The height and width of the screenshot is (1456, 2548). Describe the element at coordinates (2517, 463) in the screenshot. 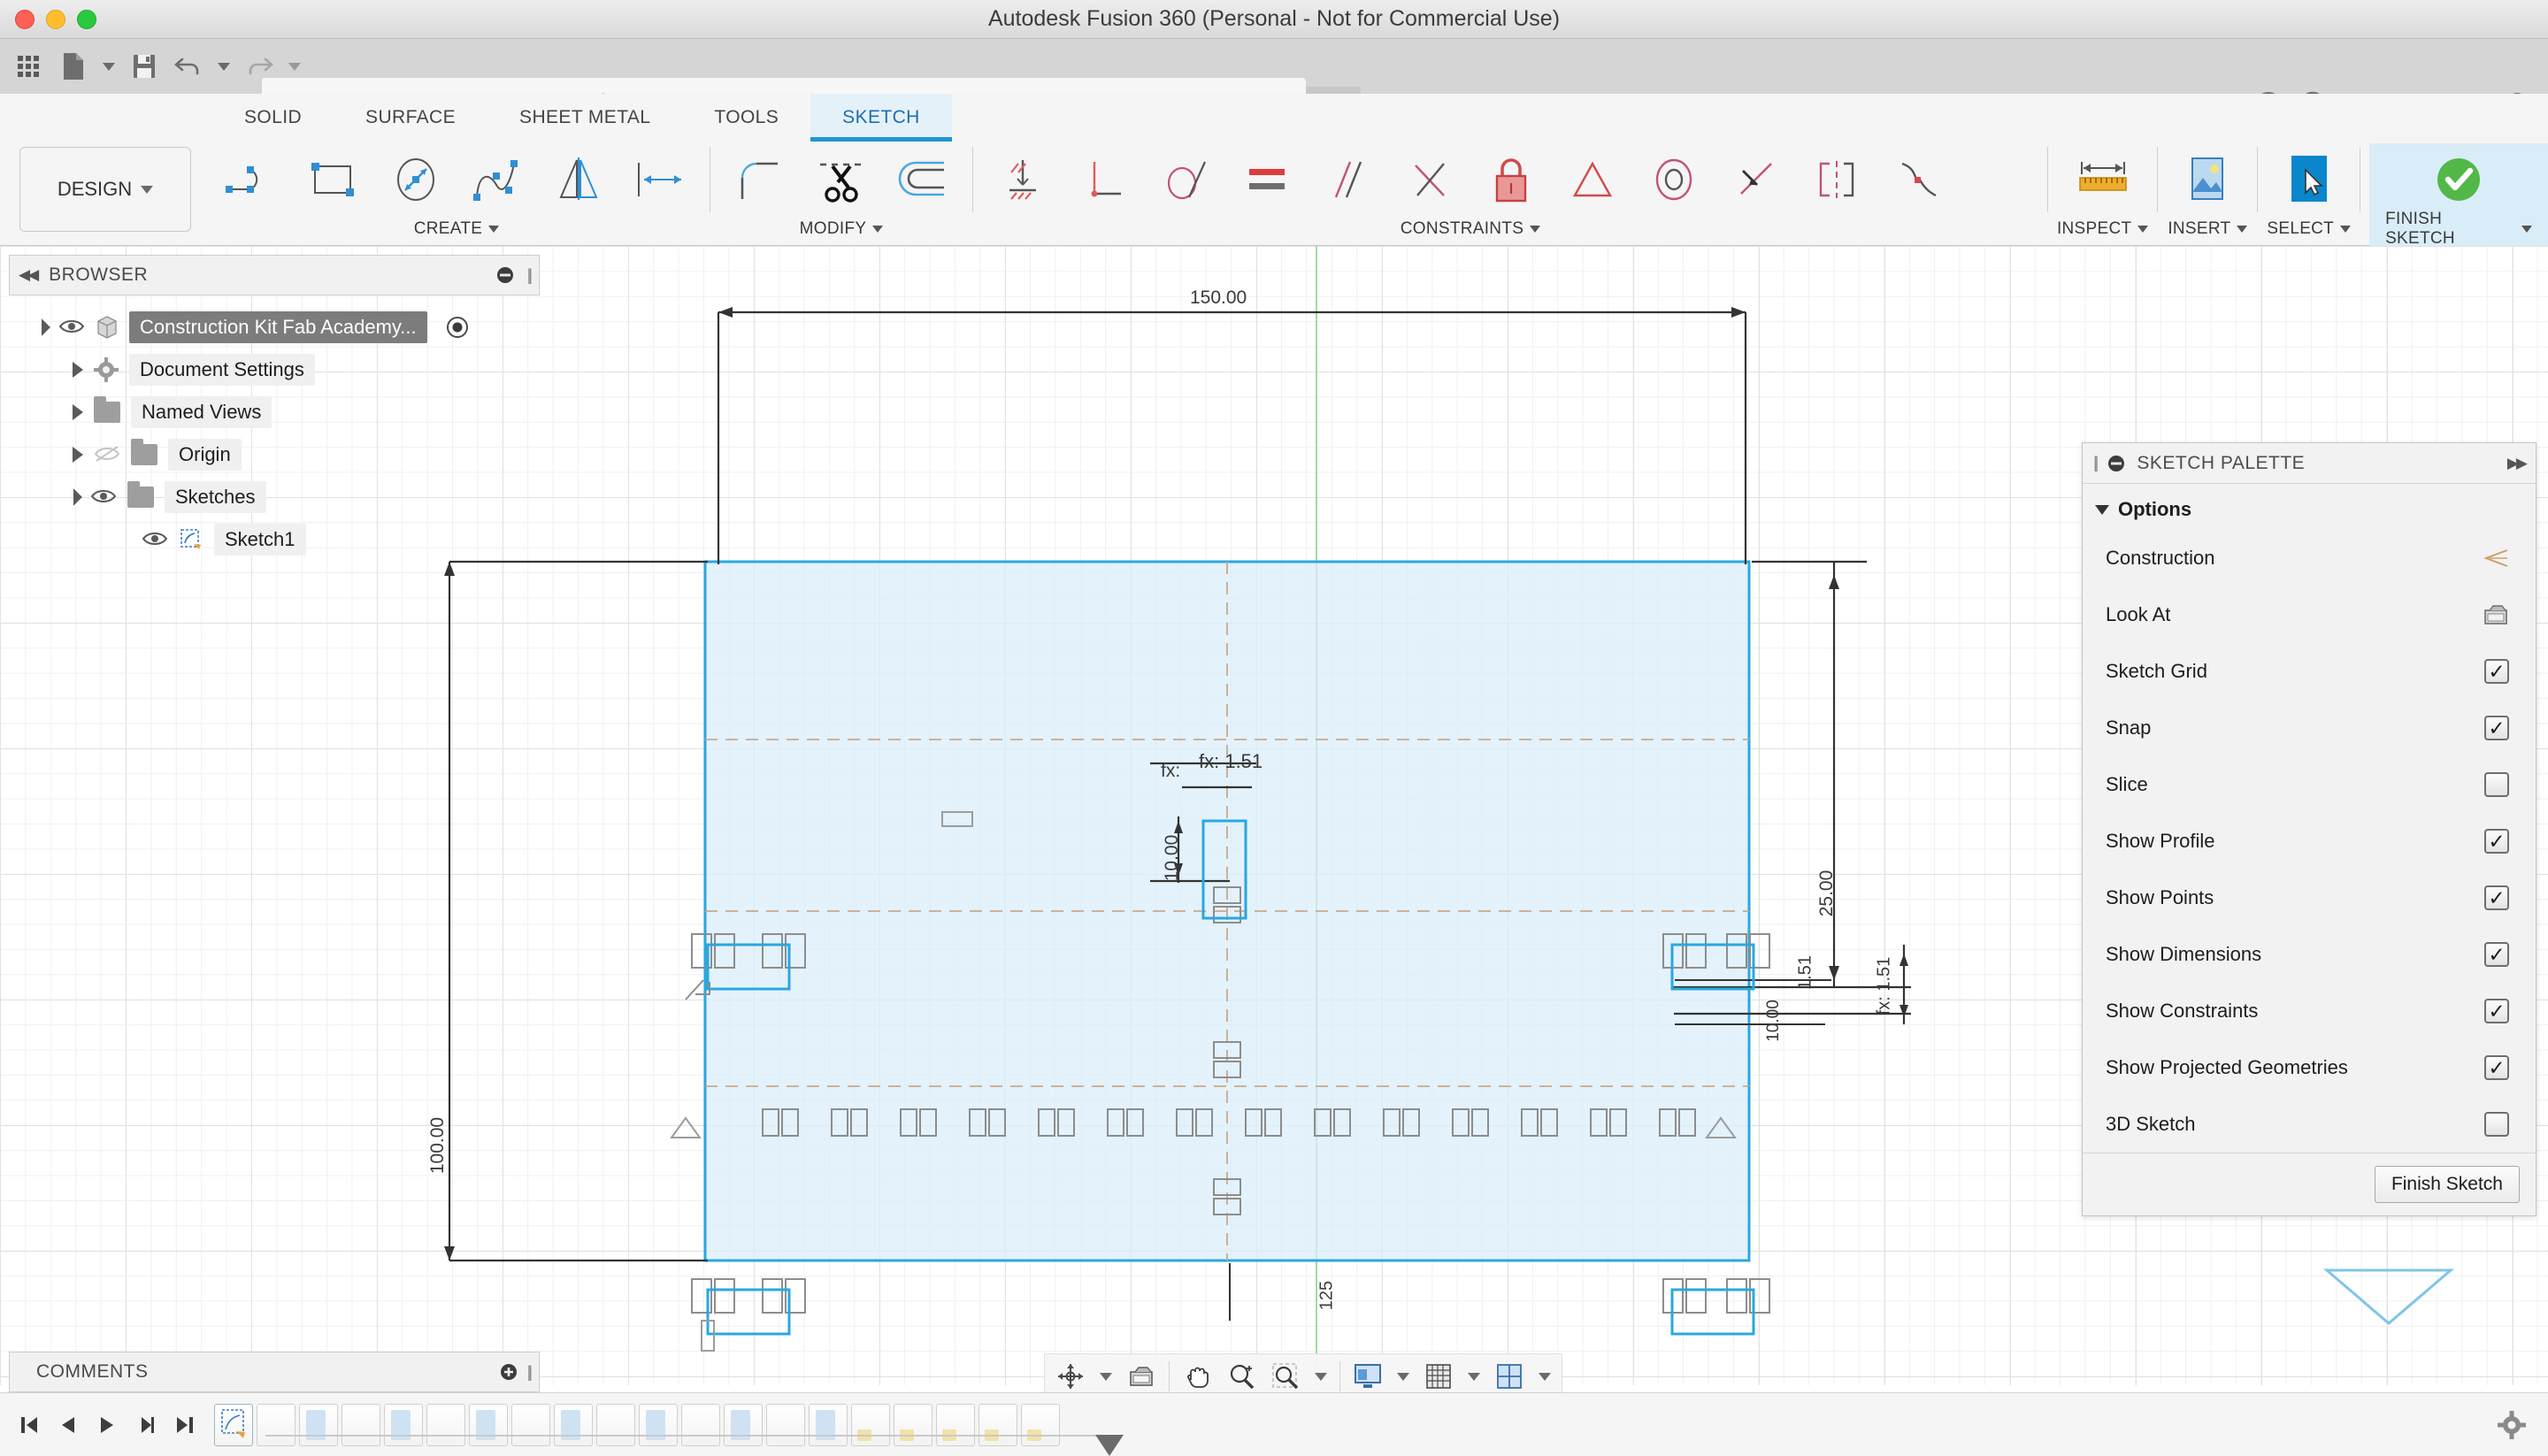

I see `expand-right-icon: ▶▶` at that location.